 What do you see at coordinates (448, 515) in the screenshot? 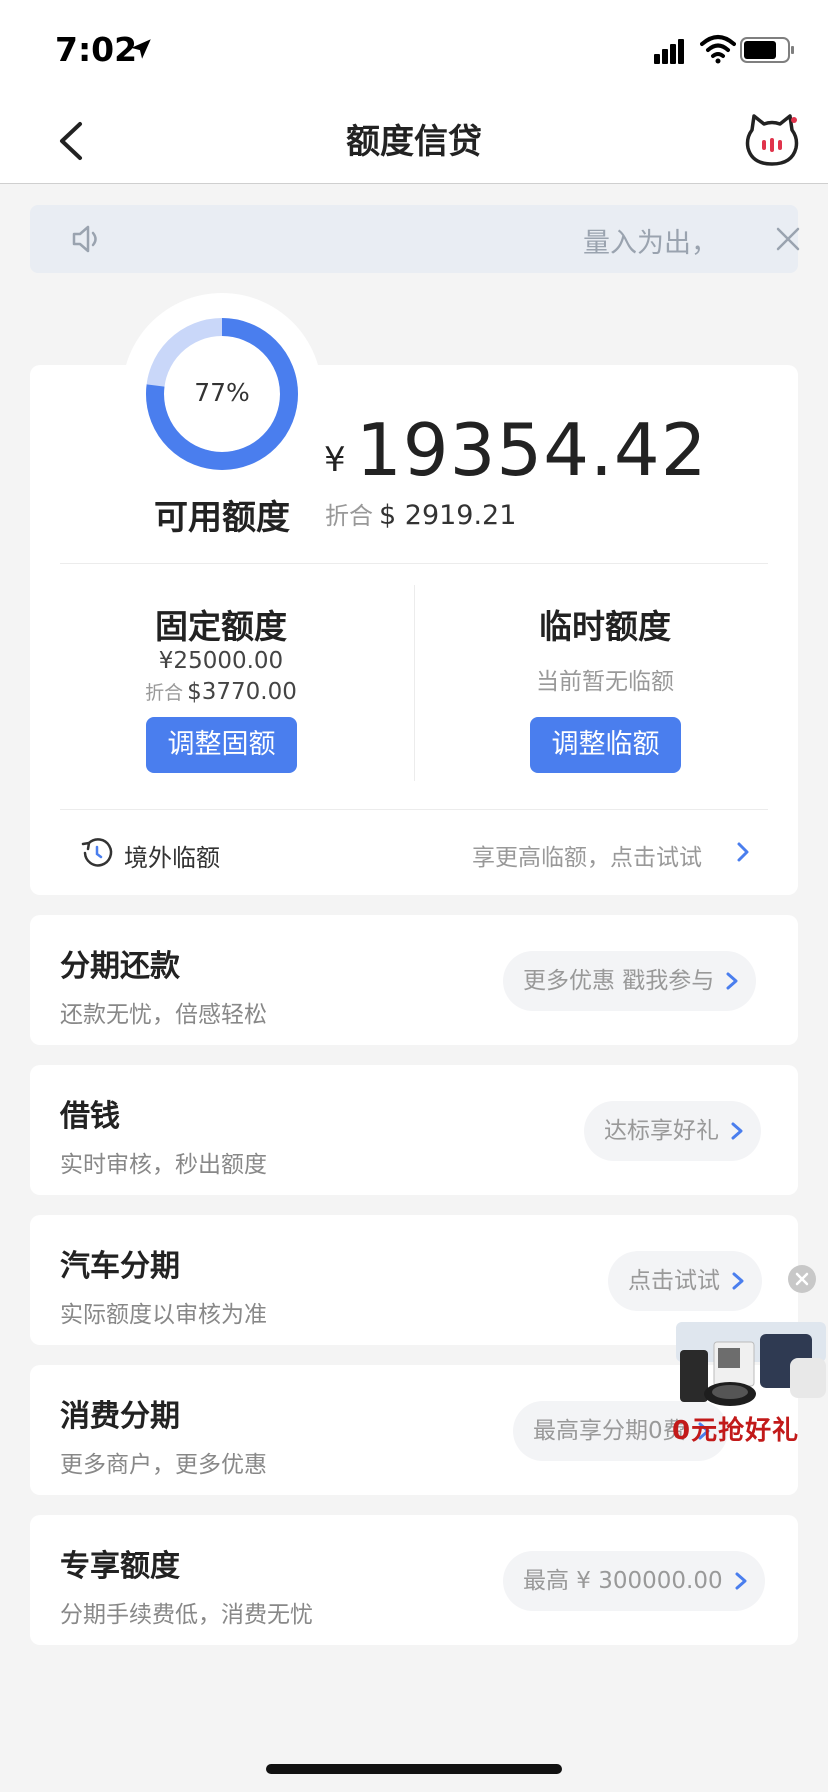
I see `converted-amount: $ 2919.21` at bounding box center [448, 515].